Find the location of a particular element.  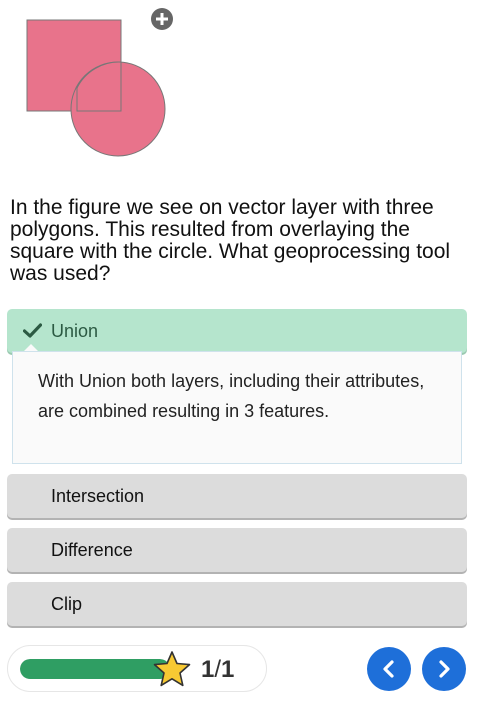

chevron-left-icon is located at coordinates (388, 669).